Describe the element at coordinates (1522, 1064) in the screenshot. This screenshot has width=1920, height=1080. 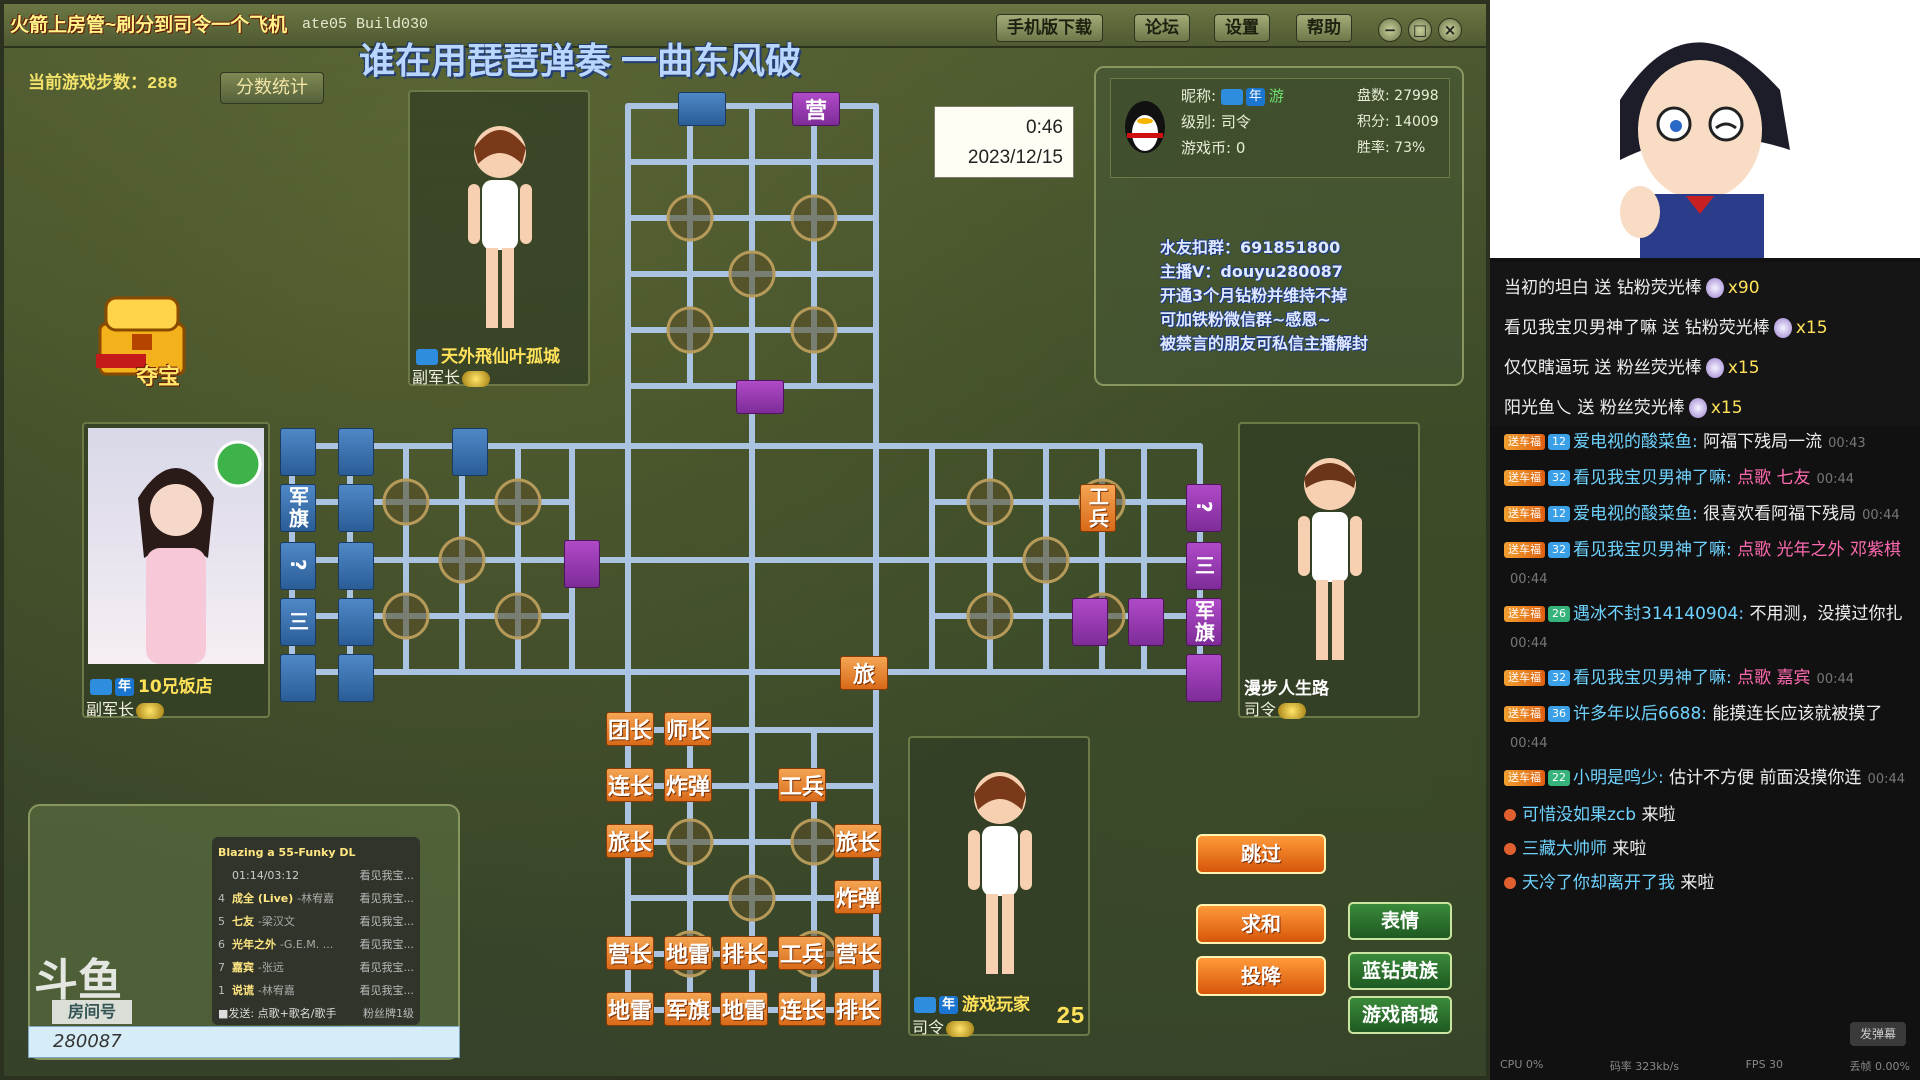
I see `cpu-status: CPU 0%` at that location.